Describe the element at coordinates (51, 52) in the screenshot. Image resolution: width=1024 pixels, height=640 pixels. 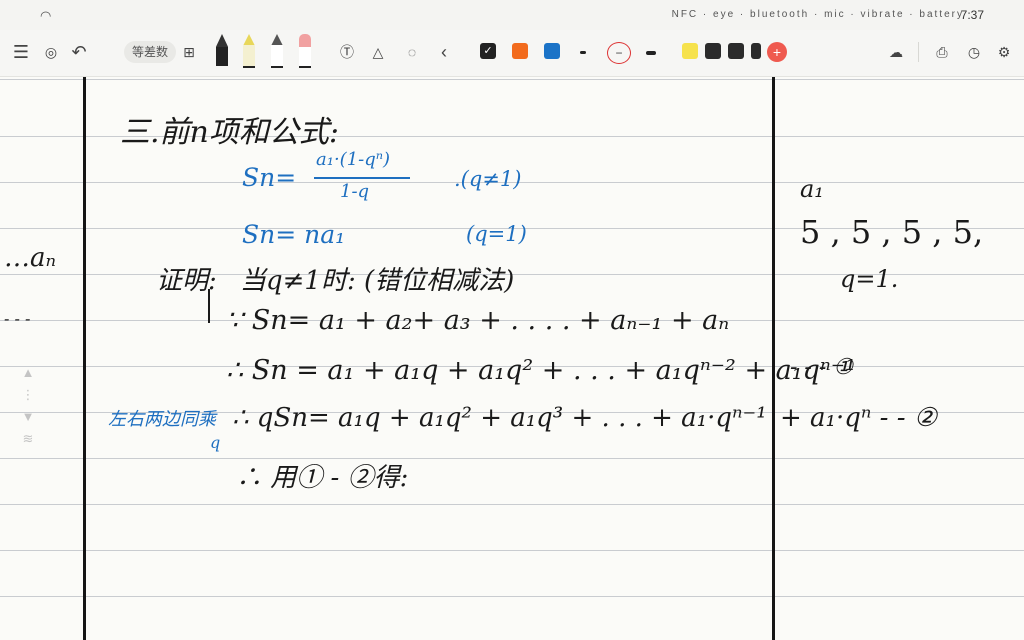
I see `read-mode-icon: ◎` at that location.